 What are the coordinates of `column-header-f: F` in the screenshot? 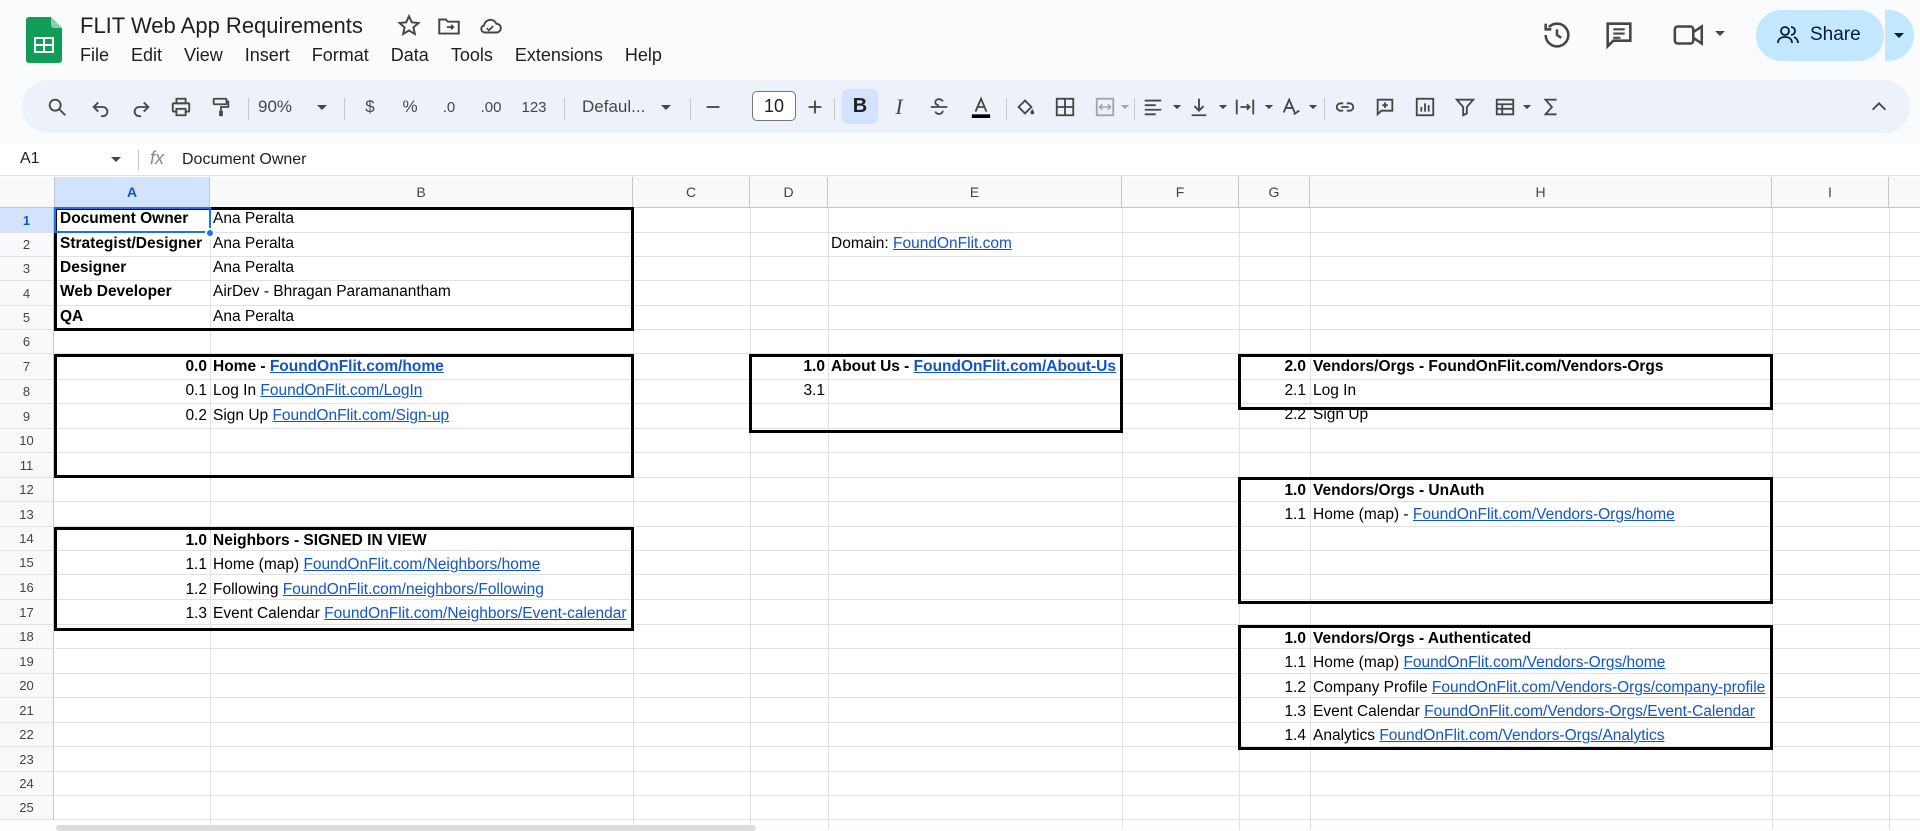 It's located at (1180, 192).